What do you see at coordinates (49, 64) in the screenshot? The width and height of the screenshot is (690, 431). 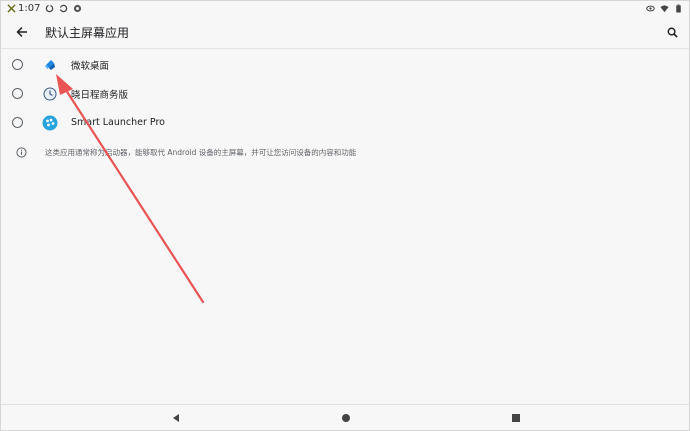 I see `microsoft-launcher-icon` at bounding box center [49, 64].